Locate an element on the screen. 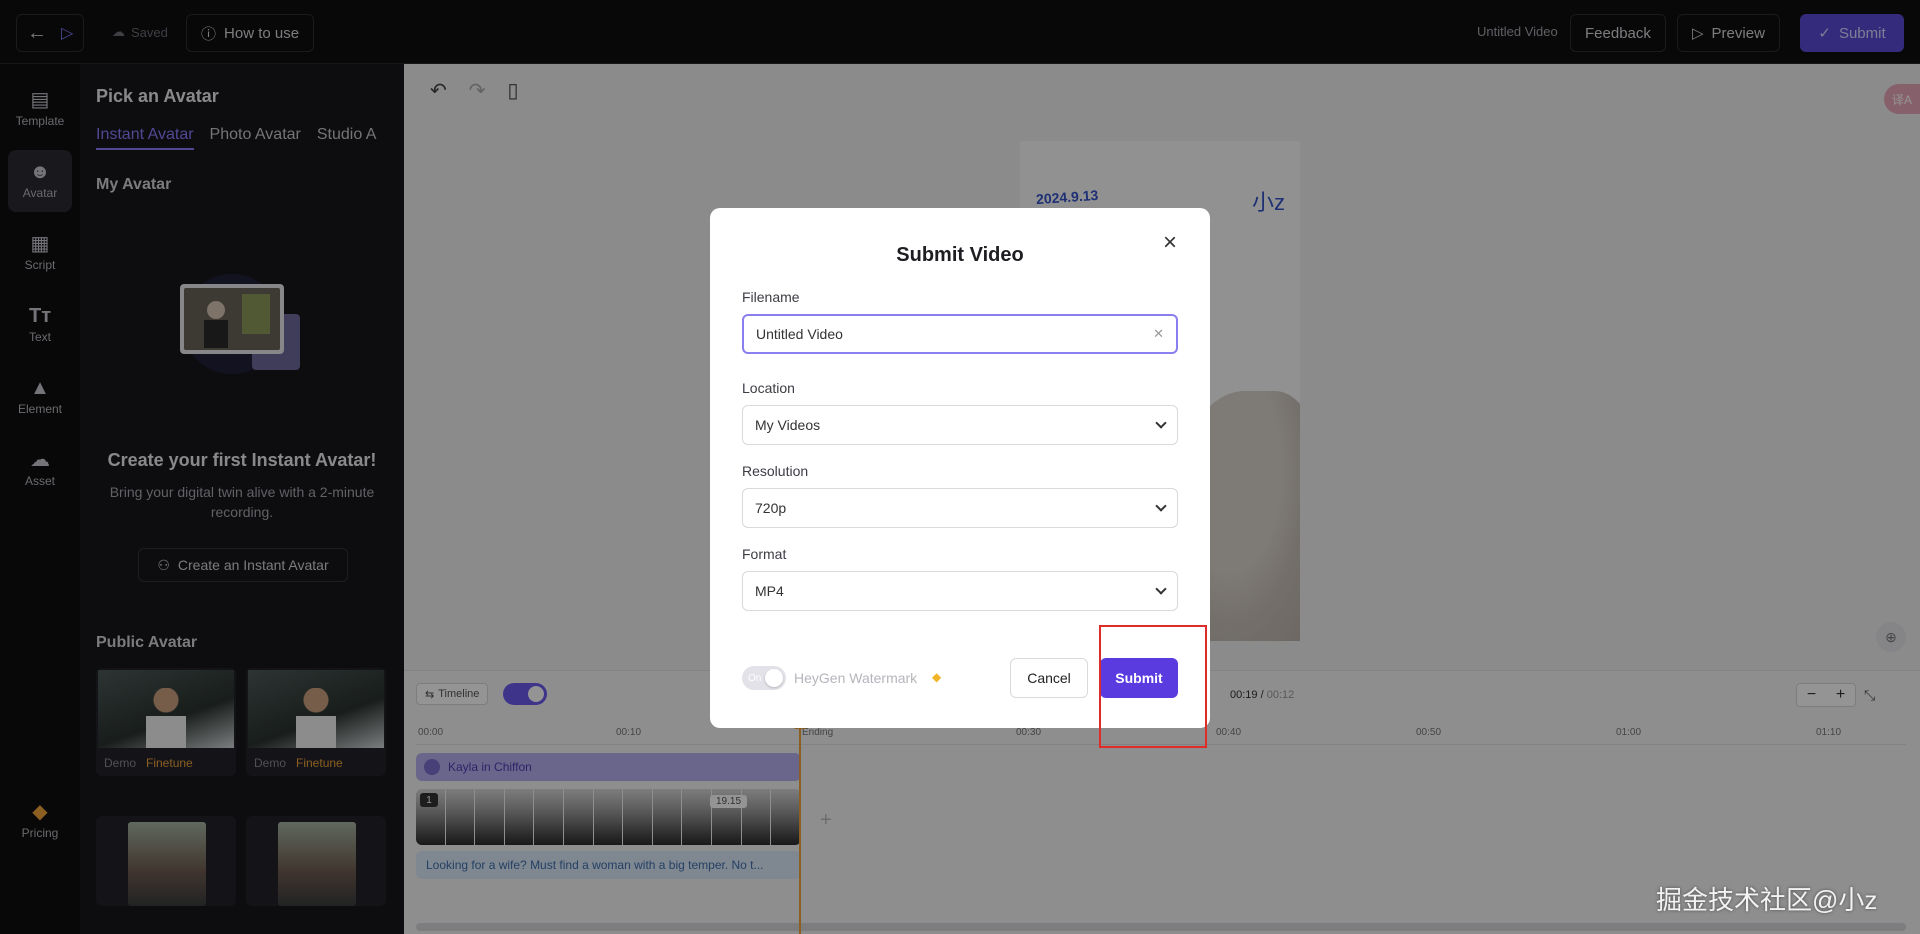  resolution-label: Resolution is located at coordinates (775, 471).